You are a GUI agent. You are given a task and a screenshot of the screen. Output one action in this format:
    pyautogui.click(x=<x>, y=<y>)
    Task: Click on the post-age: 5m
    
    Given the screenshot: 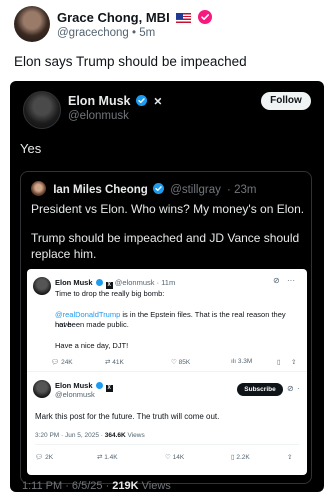 What is the action you would take?
    pyautogui.click(x=147, y=33)
    